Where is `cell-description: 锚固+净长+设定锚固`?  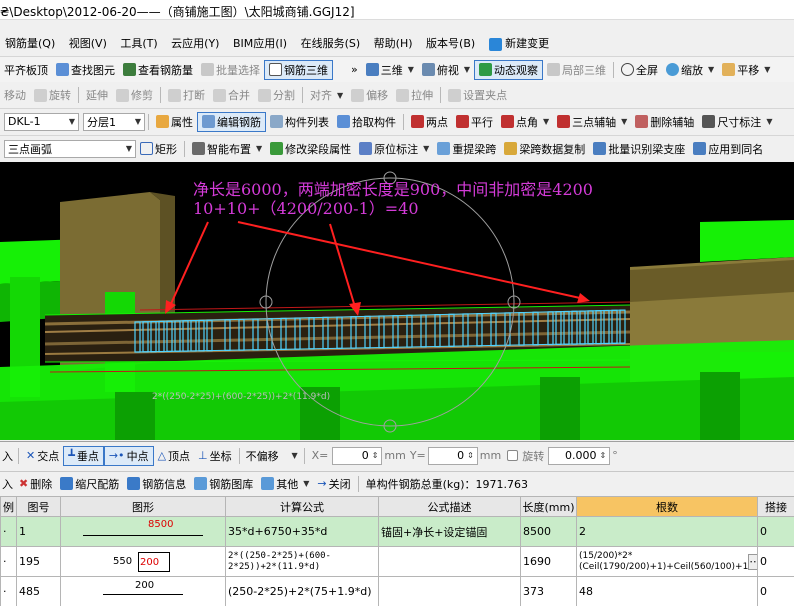 cell-description: 锚固+净长+设定锚固 is located at coordinates (449, 531).